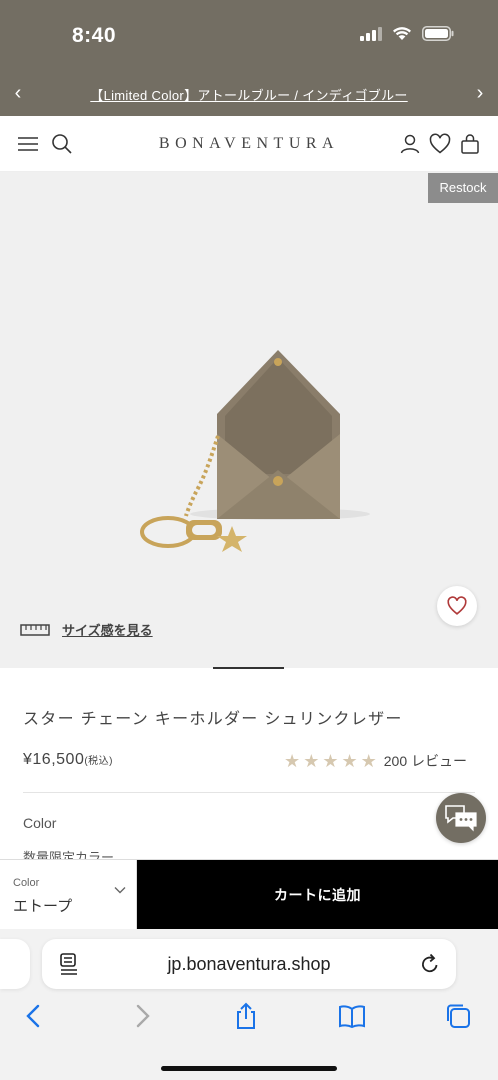 Image resolution: width=498 pixels, height=1080 pixels. I want to click on home-indicator, so click(249, 1068).